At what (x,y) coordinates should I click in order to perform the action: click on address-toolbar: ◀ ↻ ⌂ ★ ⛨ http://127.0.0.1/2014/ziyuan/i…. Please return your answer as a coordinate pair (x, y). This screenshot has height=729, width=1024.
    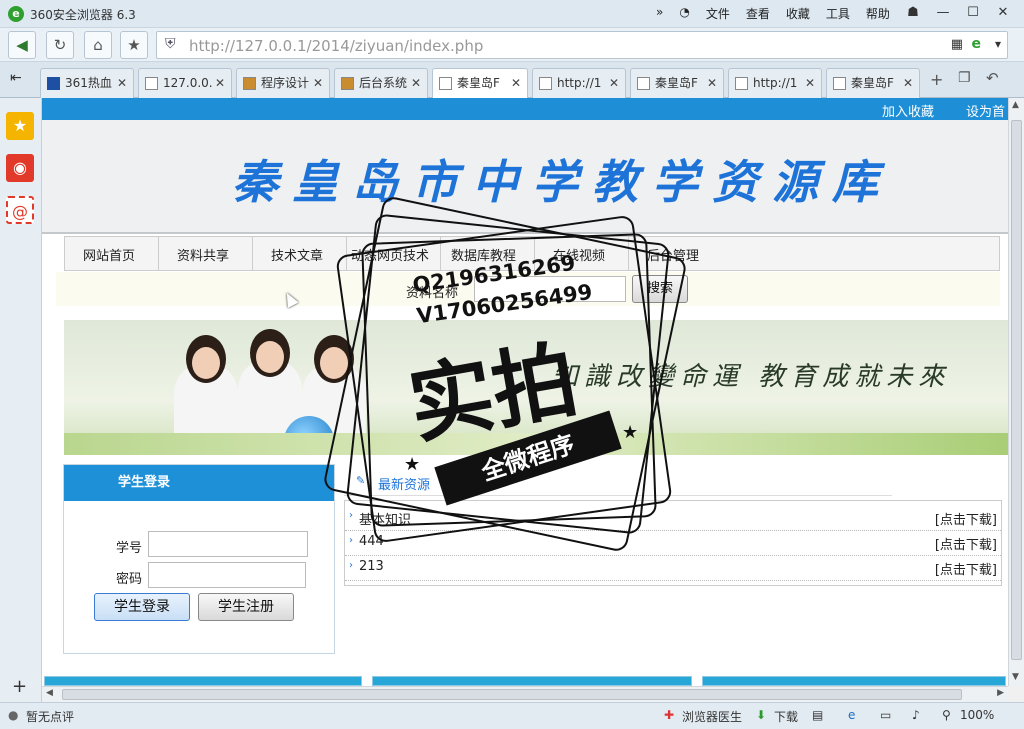
    Looking at the image, I should click on (512, 45).